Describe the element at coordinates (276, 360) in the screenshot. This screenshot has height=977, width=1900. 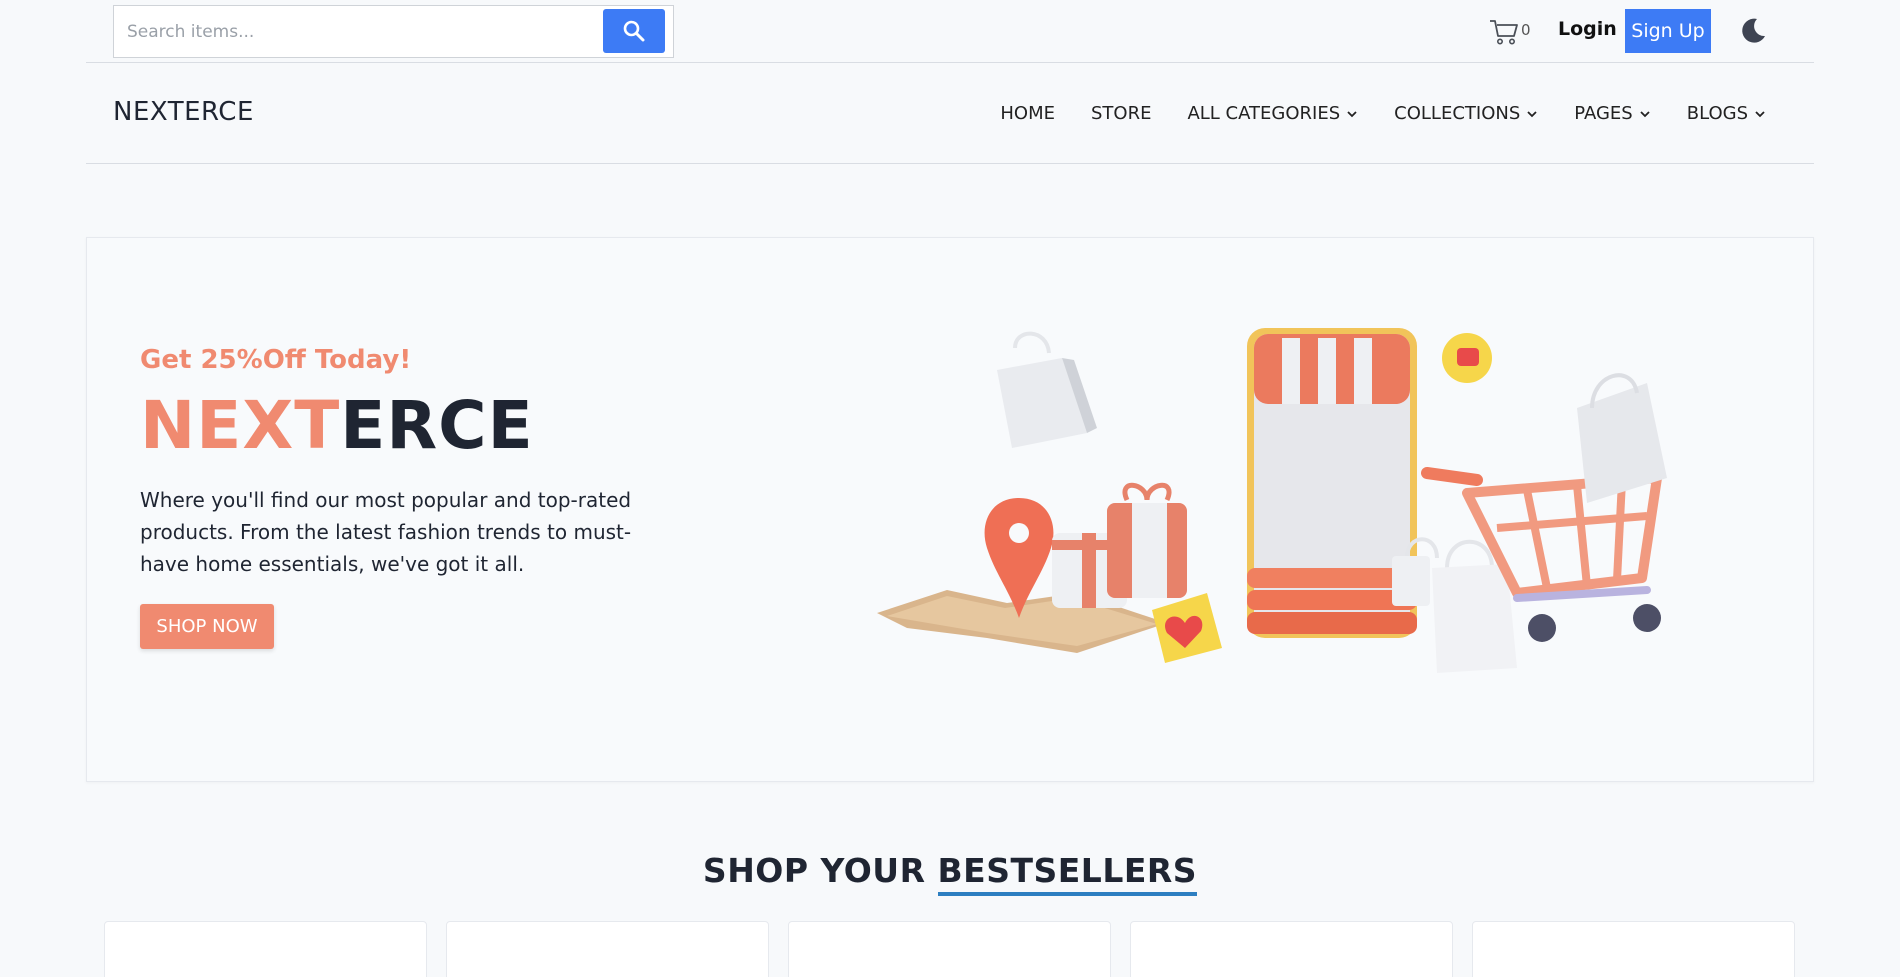
I see `promo-text: Get 25%Off Today!` at that location.